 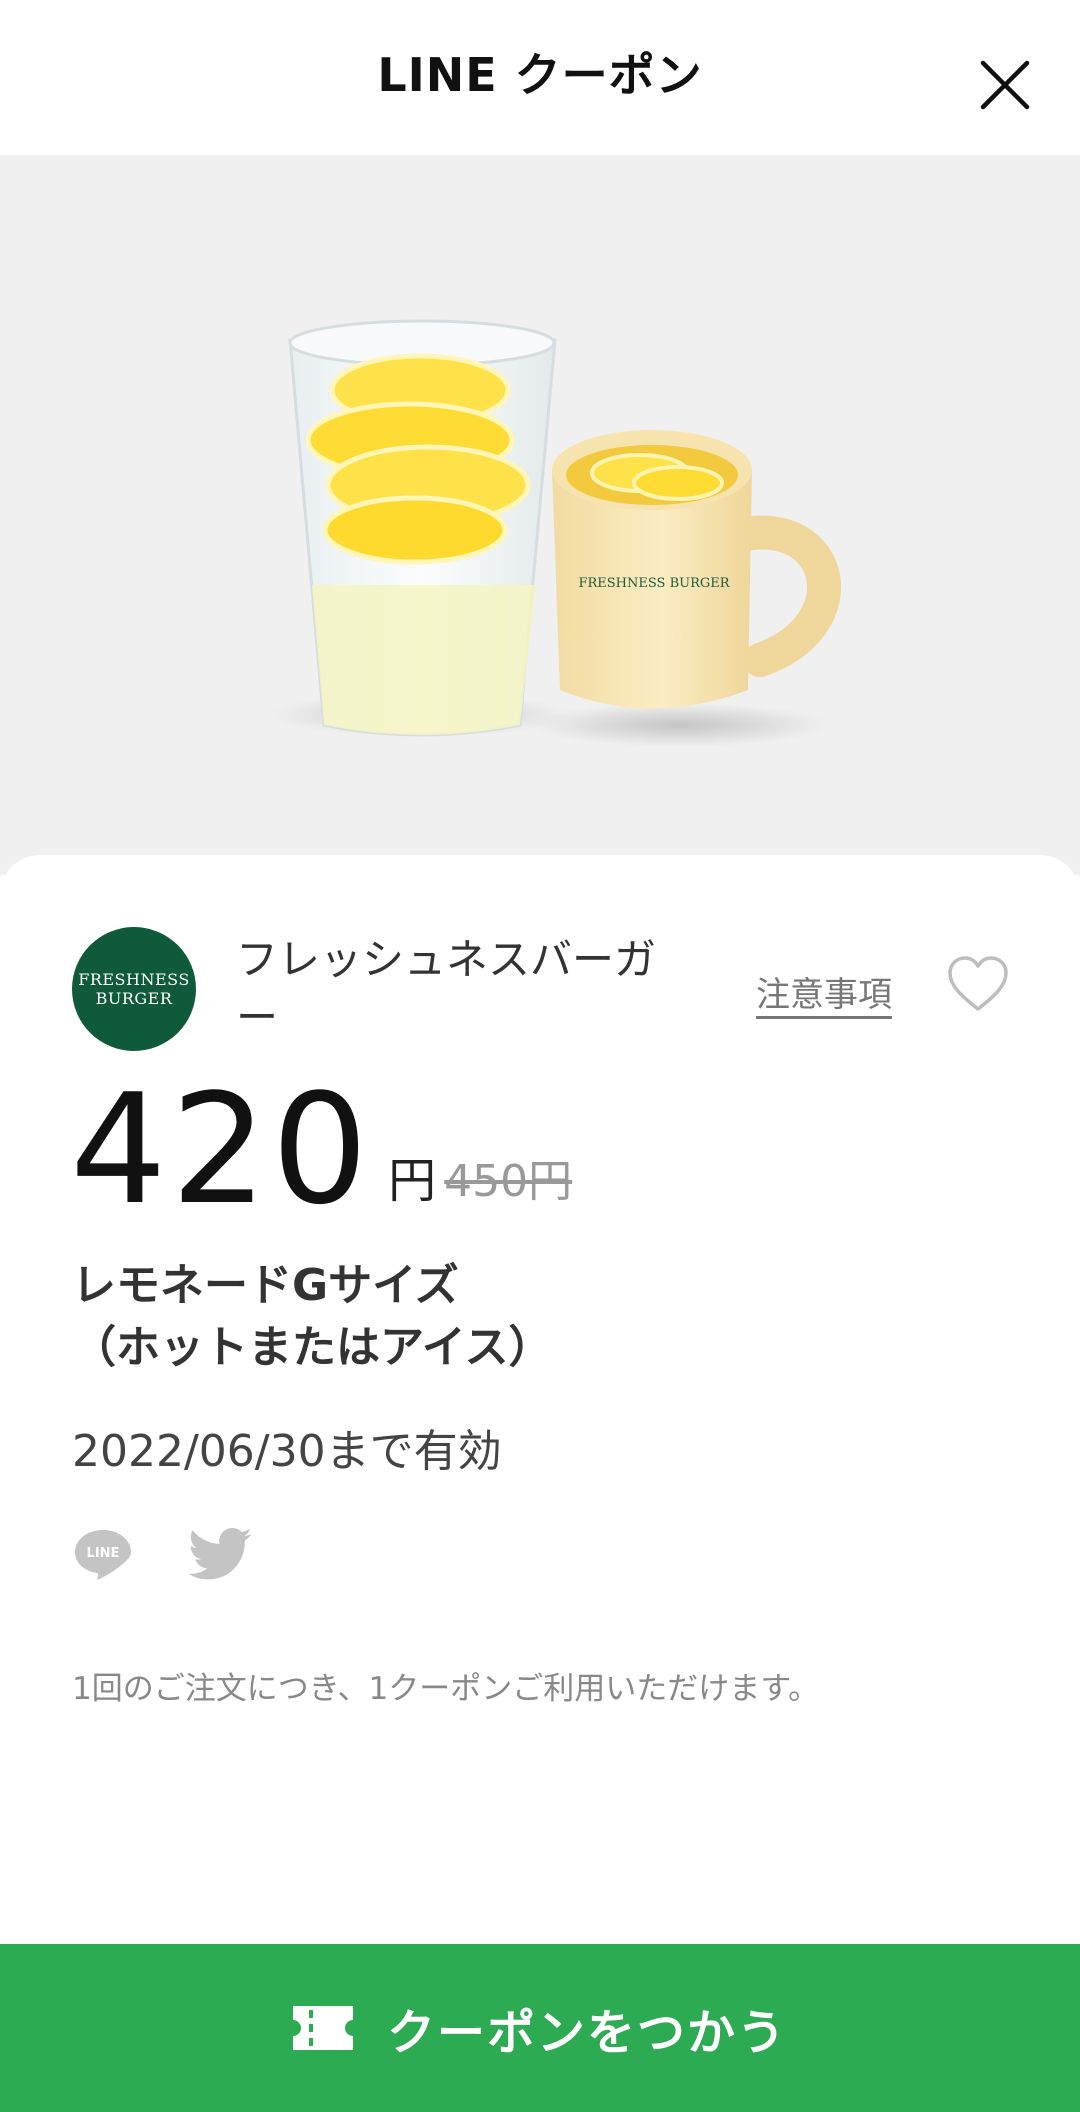 What do you see at coordinates (540, 74) in the screenshot?
I see `page-title: LINE クーポン` at bounding box center [540, 74].